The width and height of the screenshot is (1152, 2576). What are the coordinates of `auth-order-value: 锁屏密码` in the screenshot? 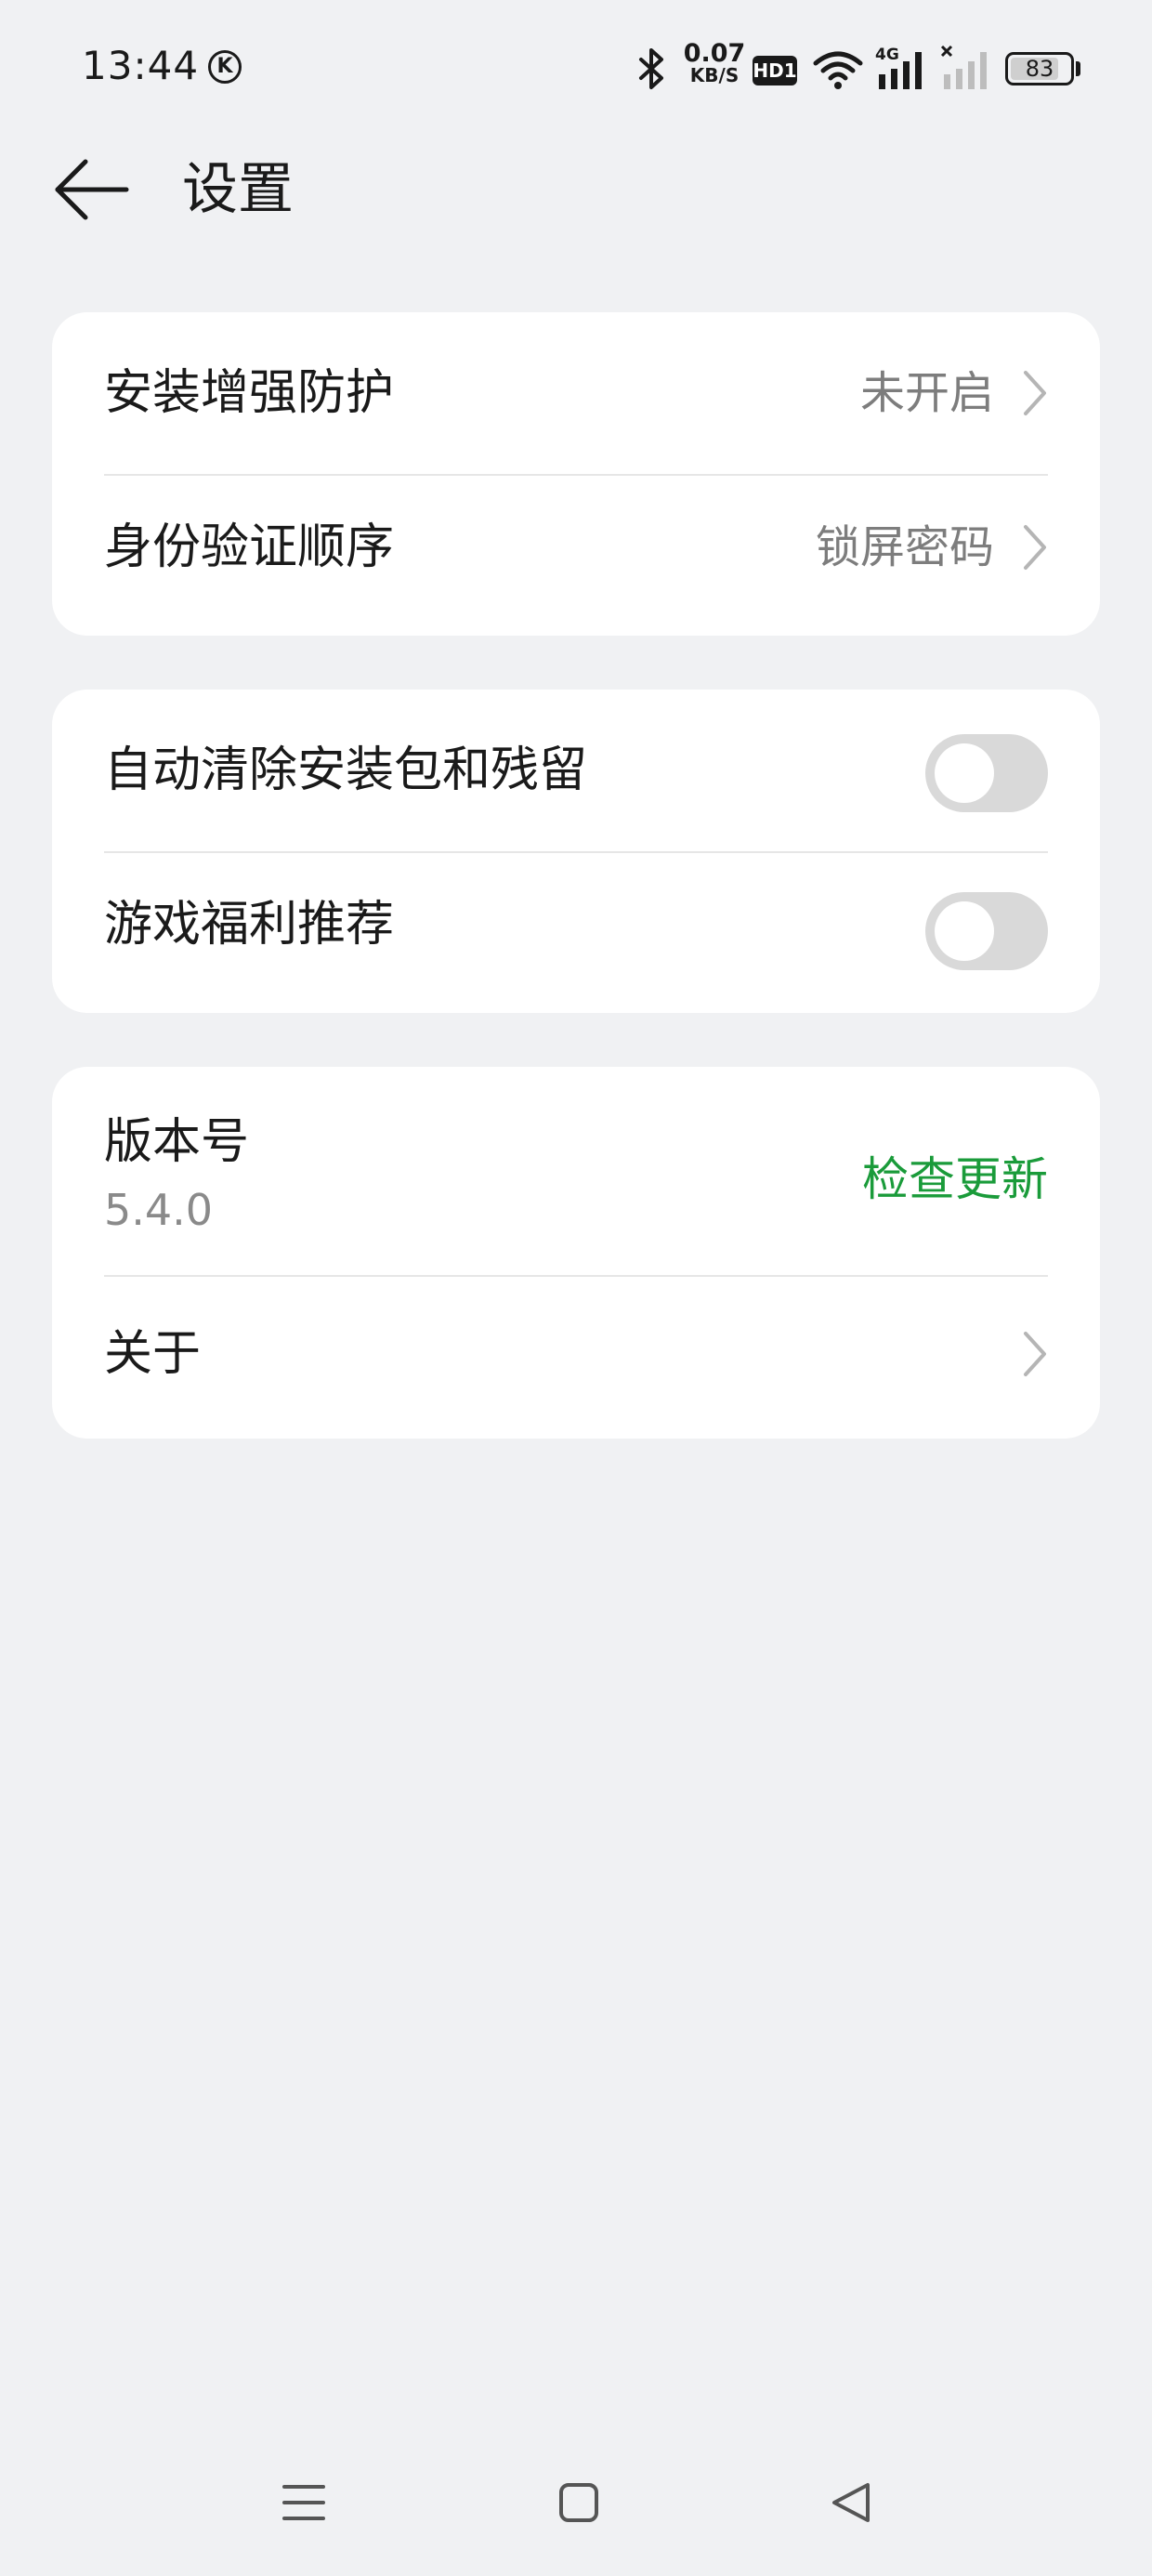 It's located at (904, 547).